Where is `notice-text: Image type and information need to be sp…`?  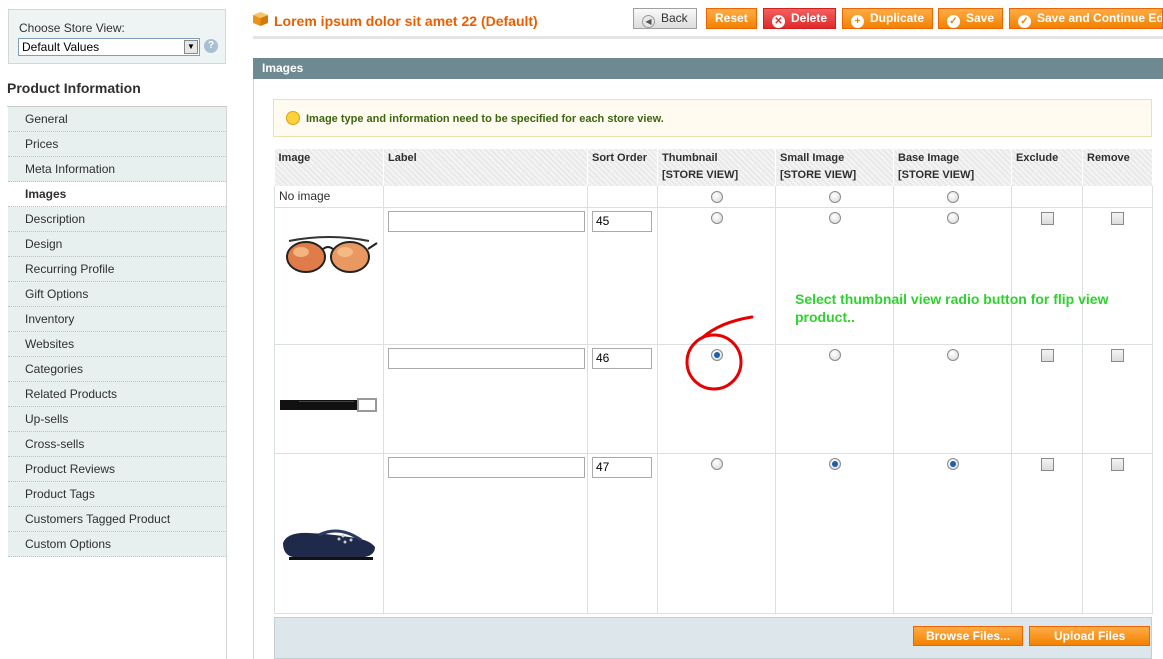
notice-text: Image type and information need to be sp… is located at coordinates (485, 119).